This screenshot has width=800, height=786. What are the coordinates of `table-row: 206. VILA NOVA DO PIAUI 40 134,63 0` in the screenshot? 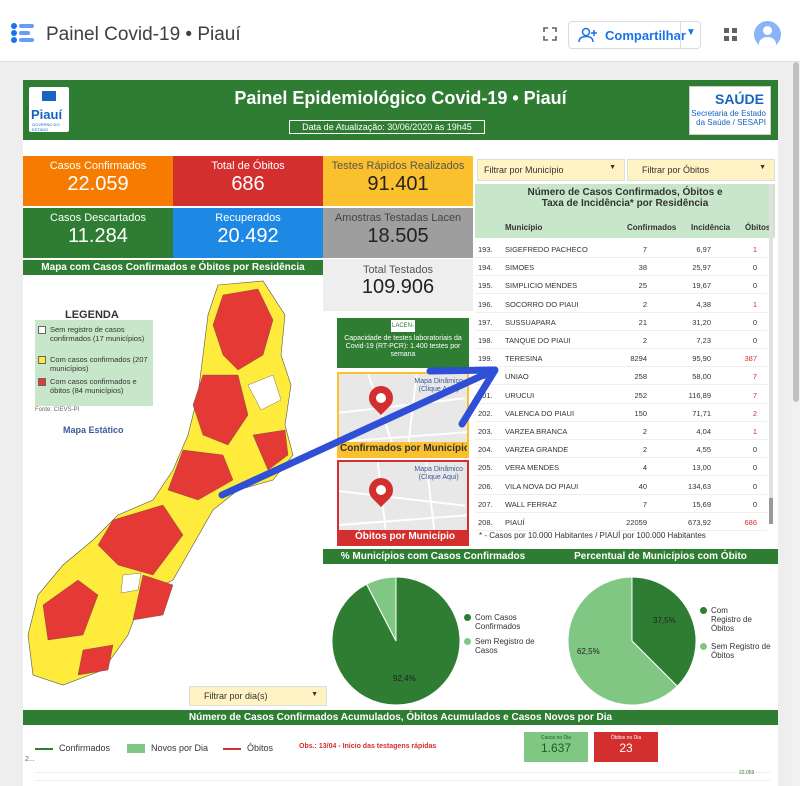 It's located at (621, 486).